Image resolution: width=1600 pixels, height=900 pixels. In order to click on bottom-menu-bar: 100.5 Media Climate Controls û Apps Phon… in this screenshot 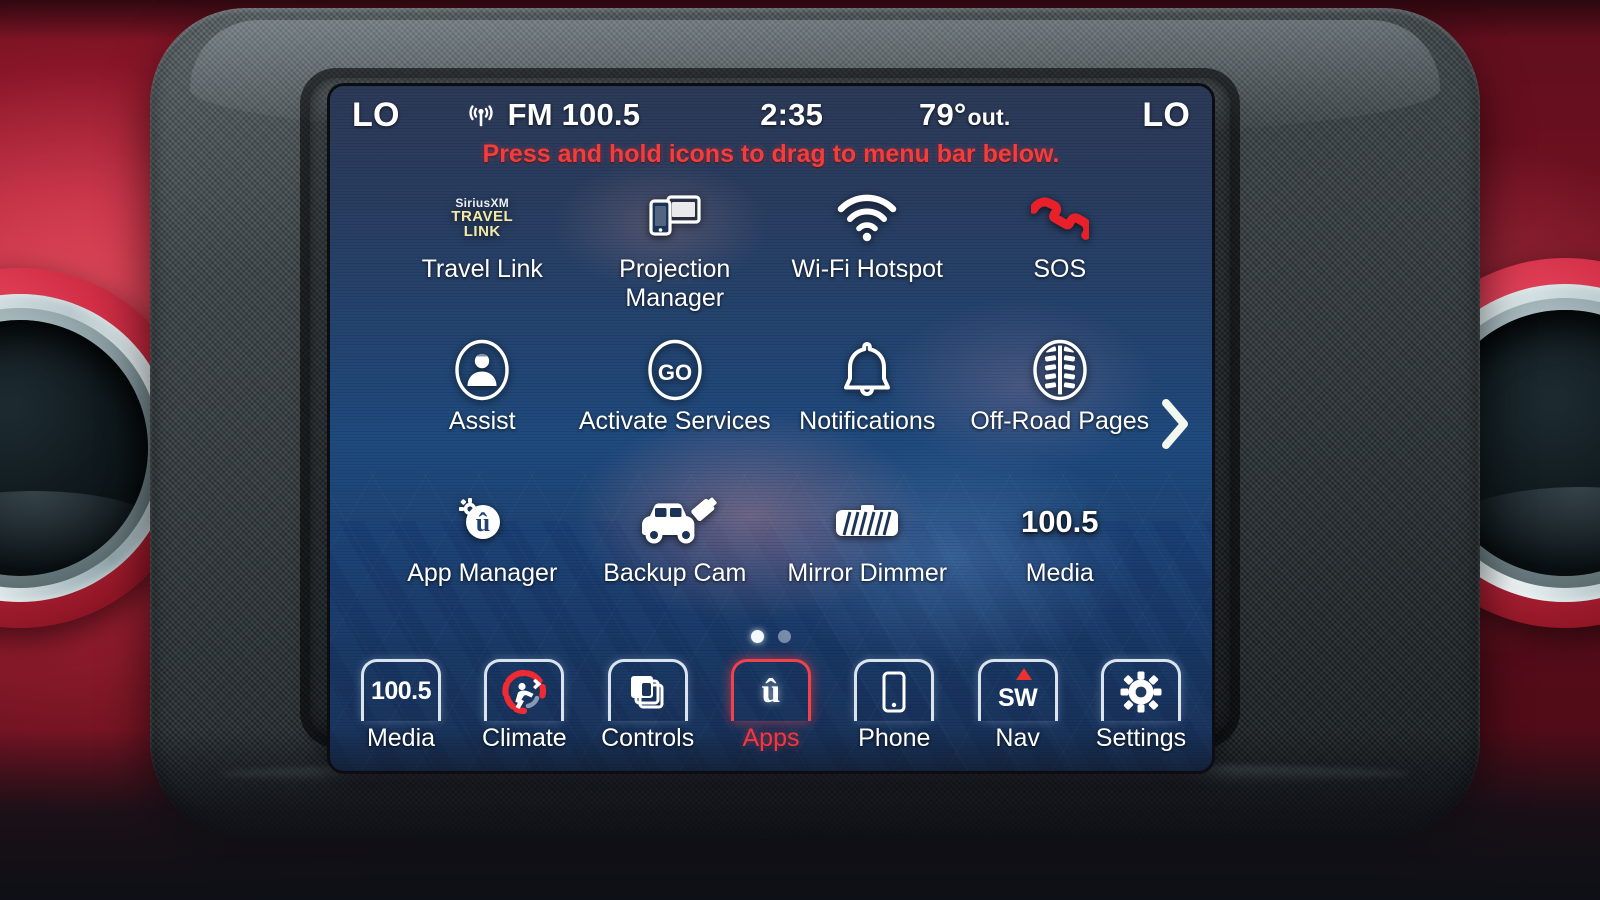, I will do `click(771, 713)`.